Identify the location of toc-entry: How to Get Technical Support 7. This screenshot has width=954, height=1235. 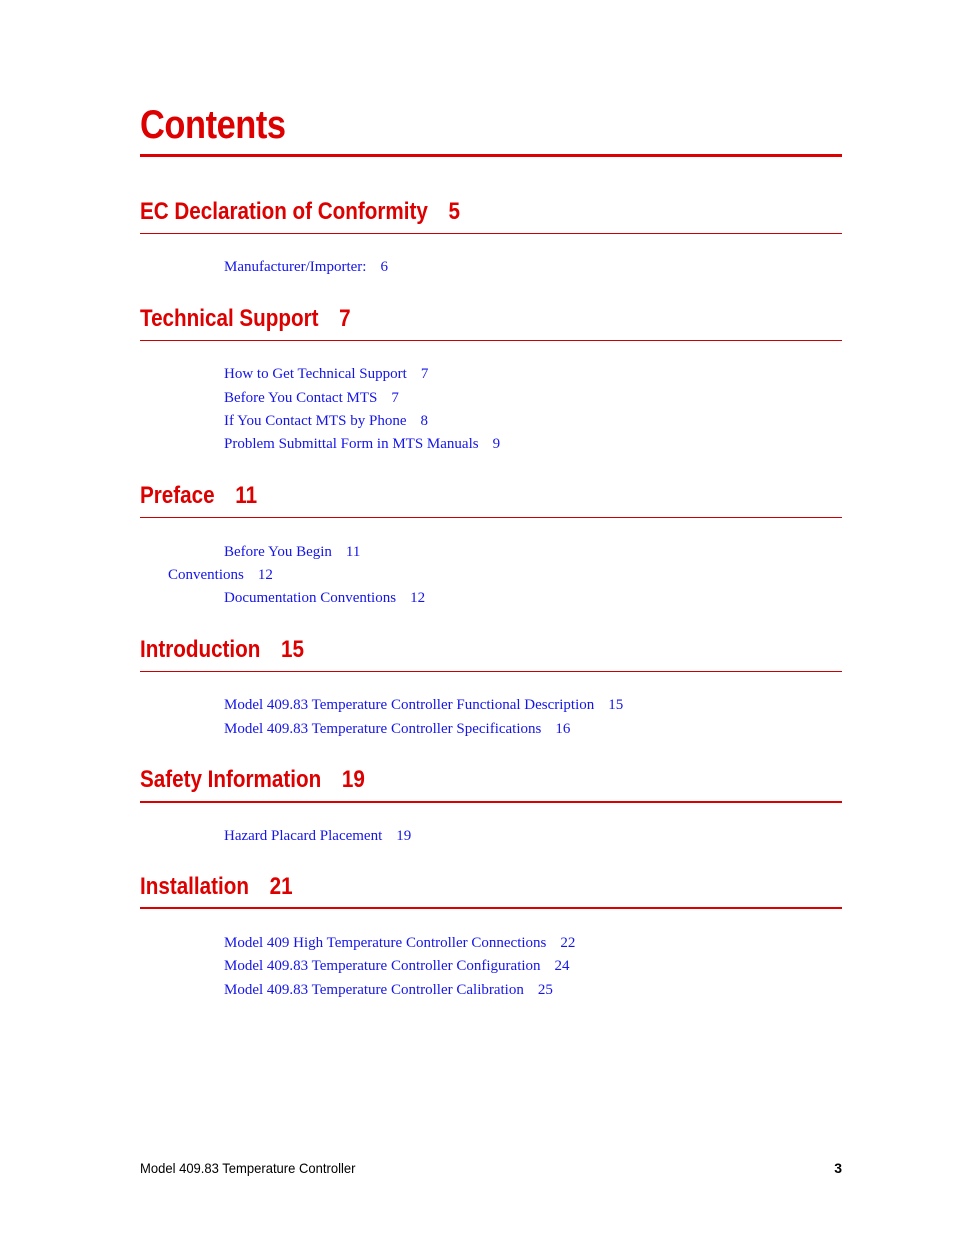
(326, 374).